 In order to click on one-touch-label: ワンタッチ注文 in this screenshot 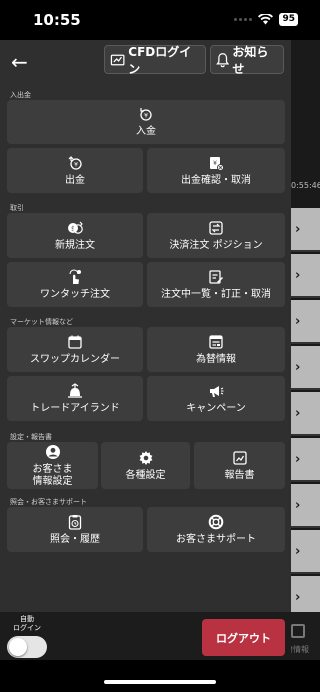, I will do `click(75, 294)`.